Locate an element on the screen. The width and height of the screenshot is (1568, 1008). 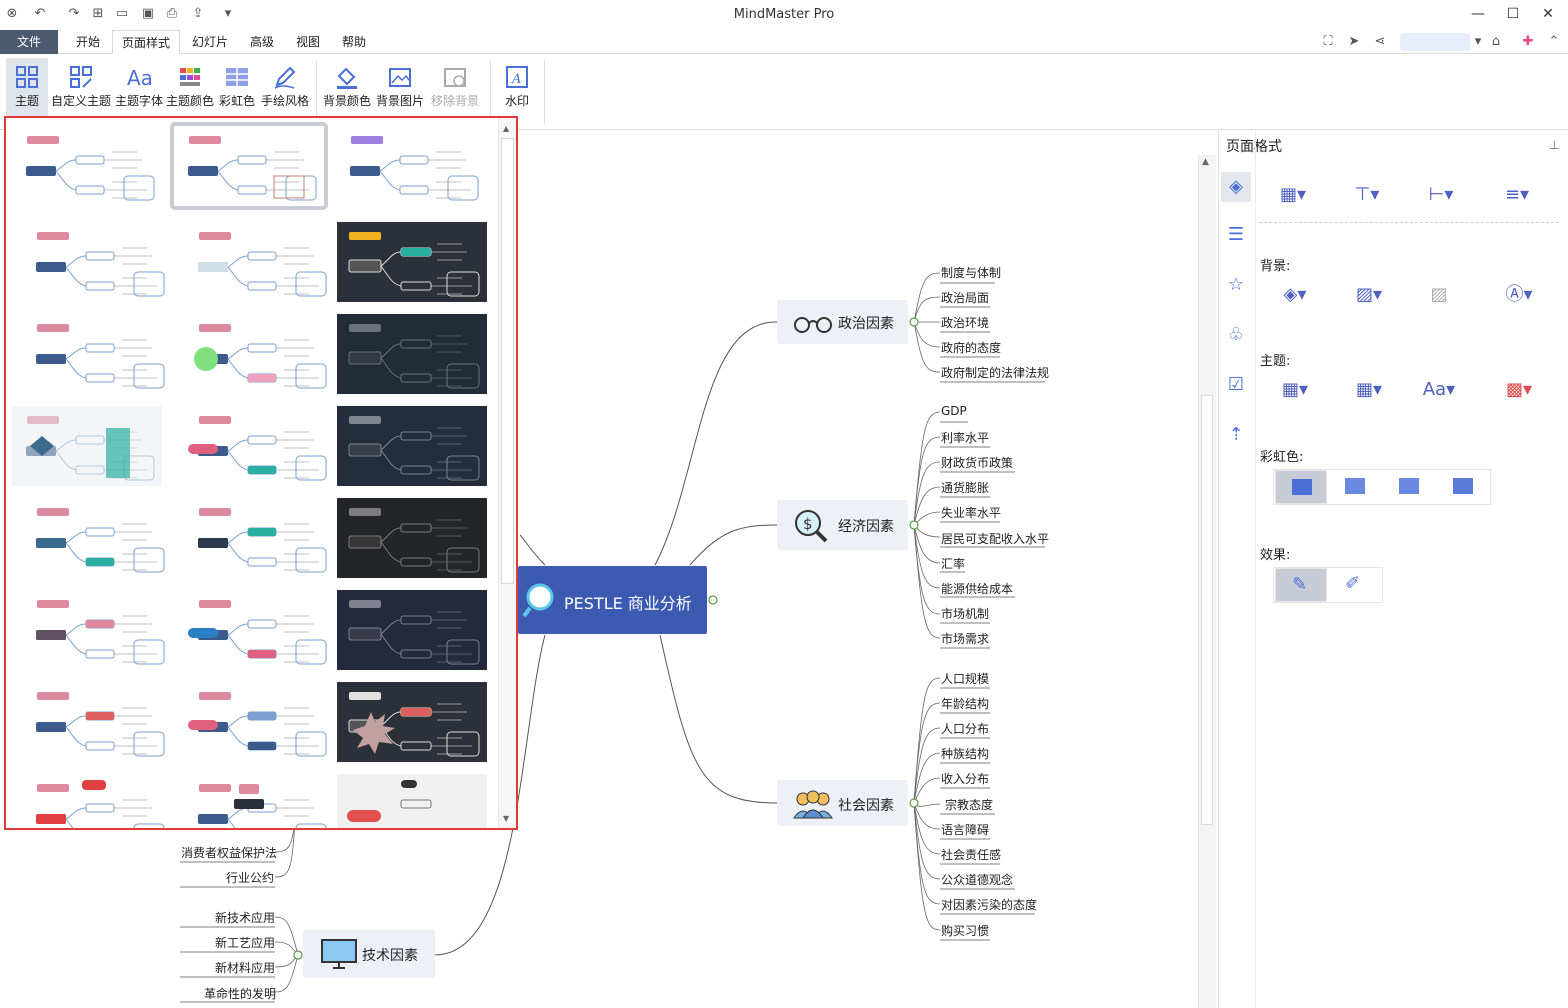
slide-tab-icon: ⇡ is located at coordinates (1236, 435).